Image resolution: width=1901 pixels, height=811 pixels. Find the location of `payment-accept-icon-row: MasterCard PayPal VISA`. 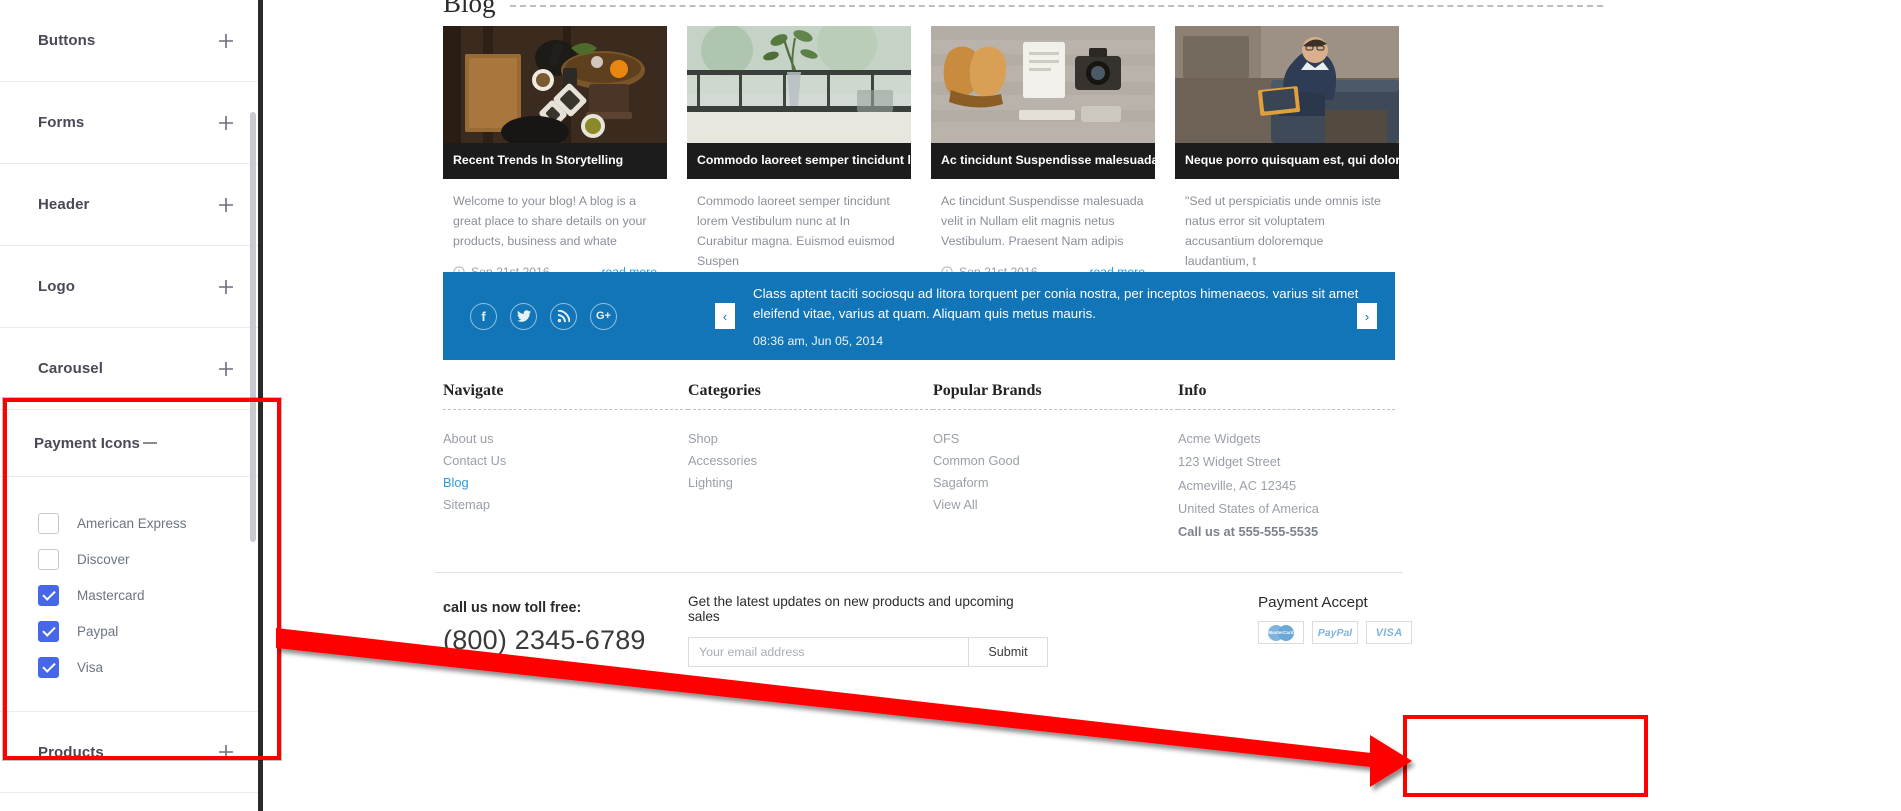

payment-accept-icon-row: MasterCard PayPal VISA is located at coordinates (1356, 632).